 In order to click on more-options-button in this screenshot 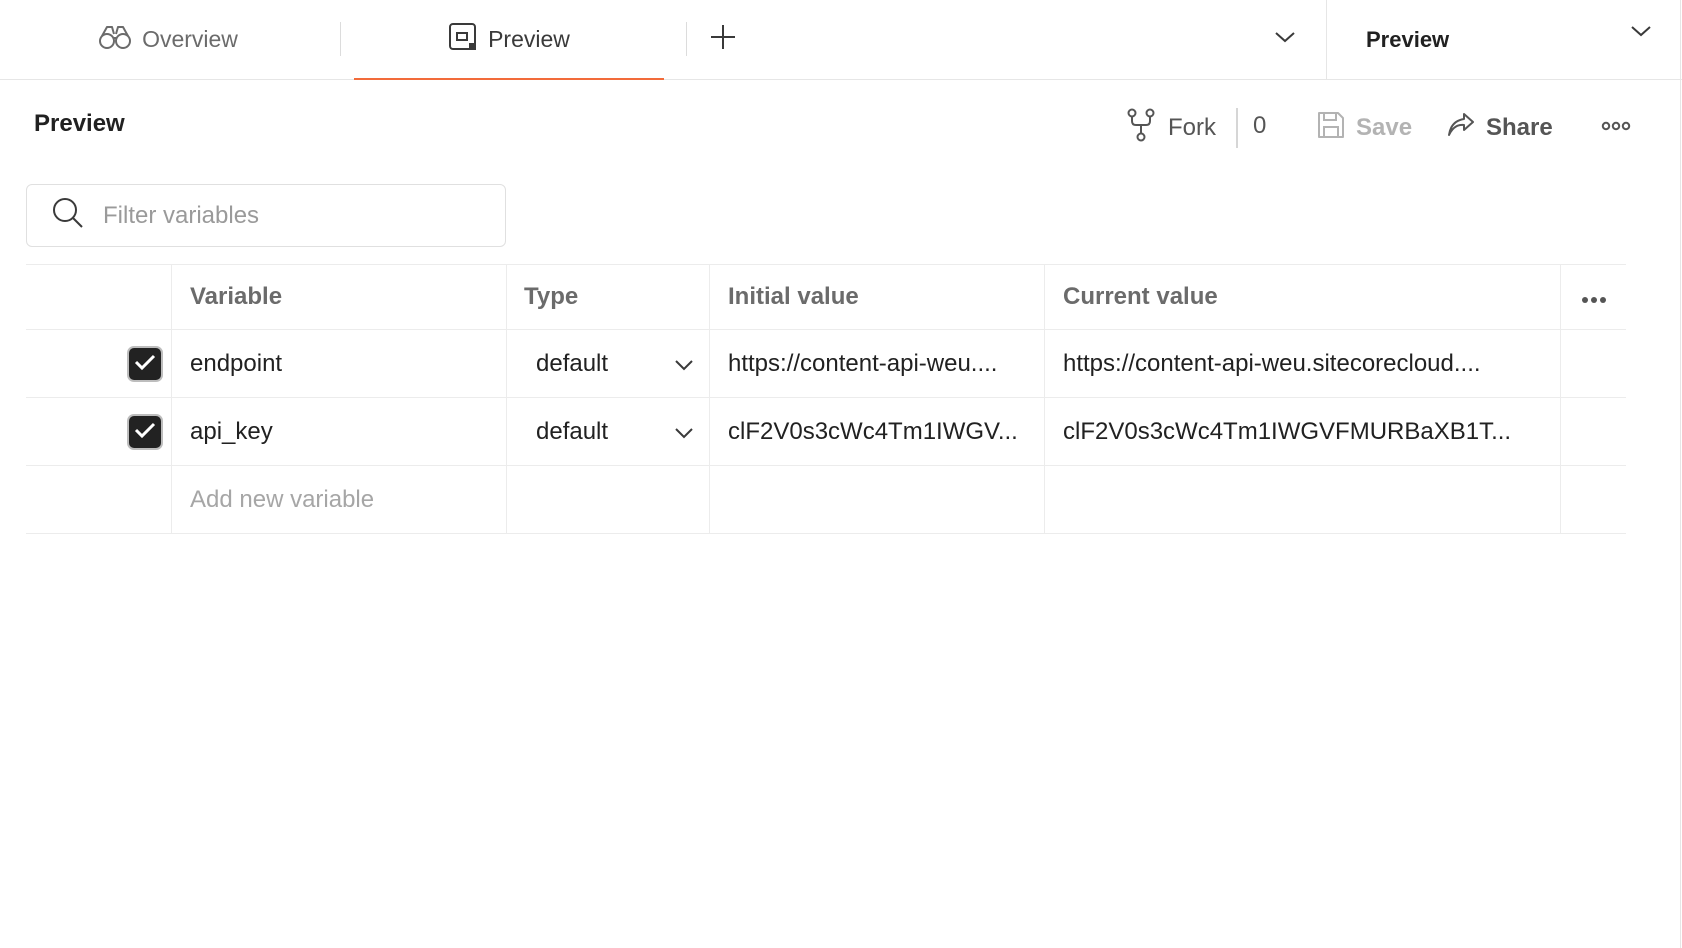, I will do `click(1616, 127)`.